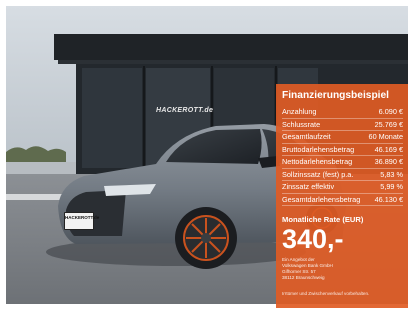 This screenshot has height=310, width=414. Describe the element at coordinates (388, 199) in the screenshot. I see `row-value: 46.130 €` at that location.